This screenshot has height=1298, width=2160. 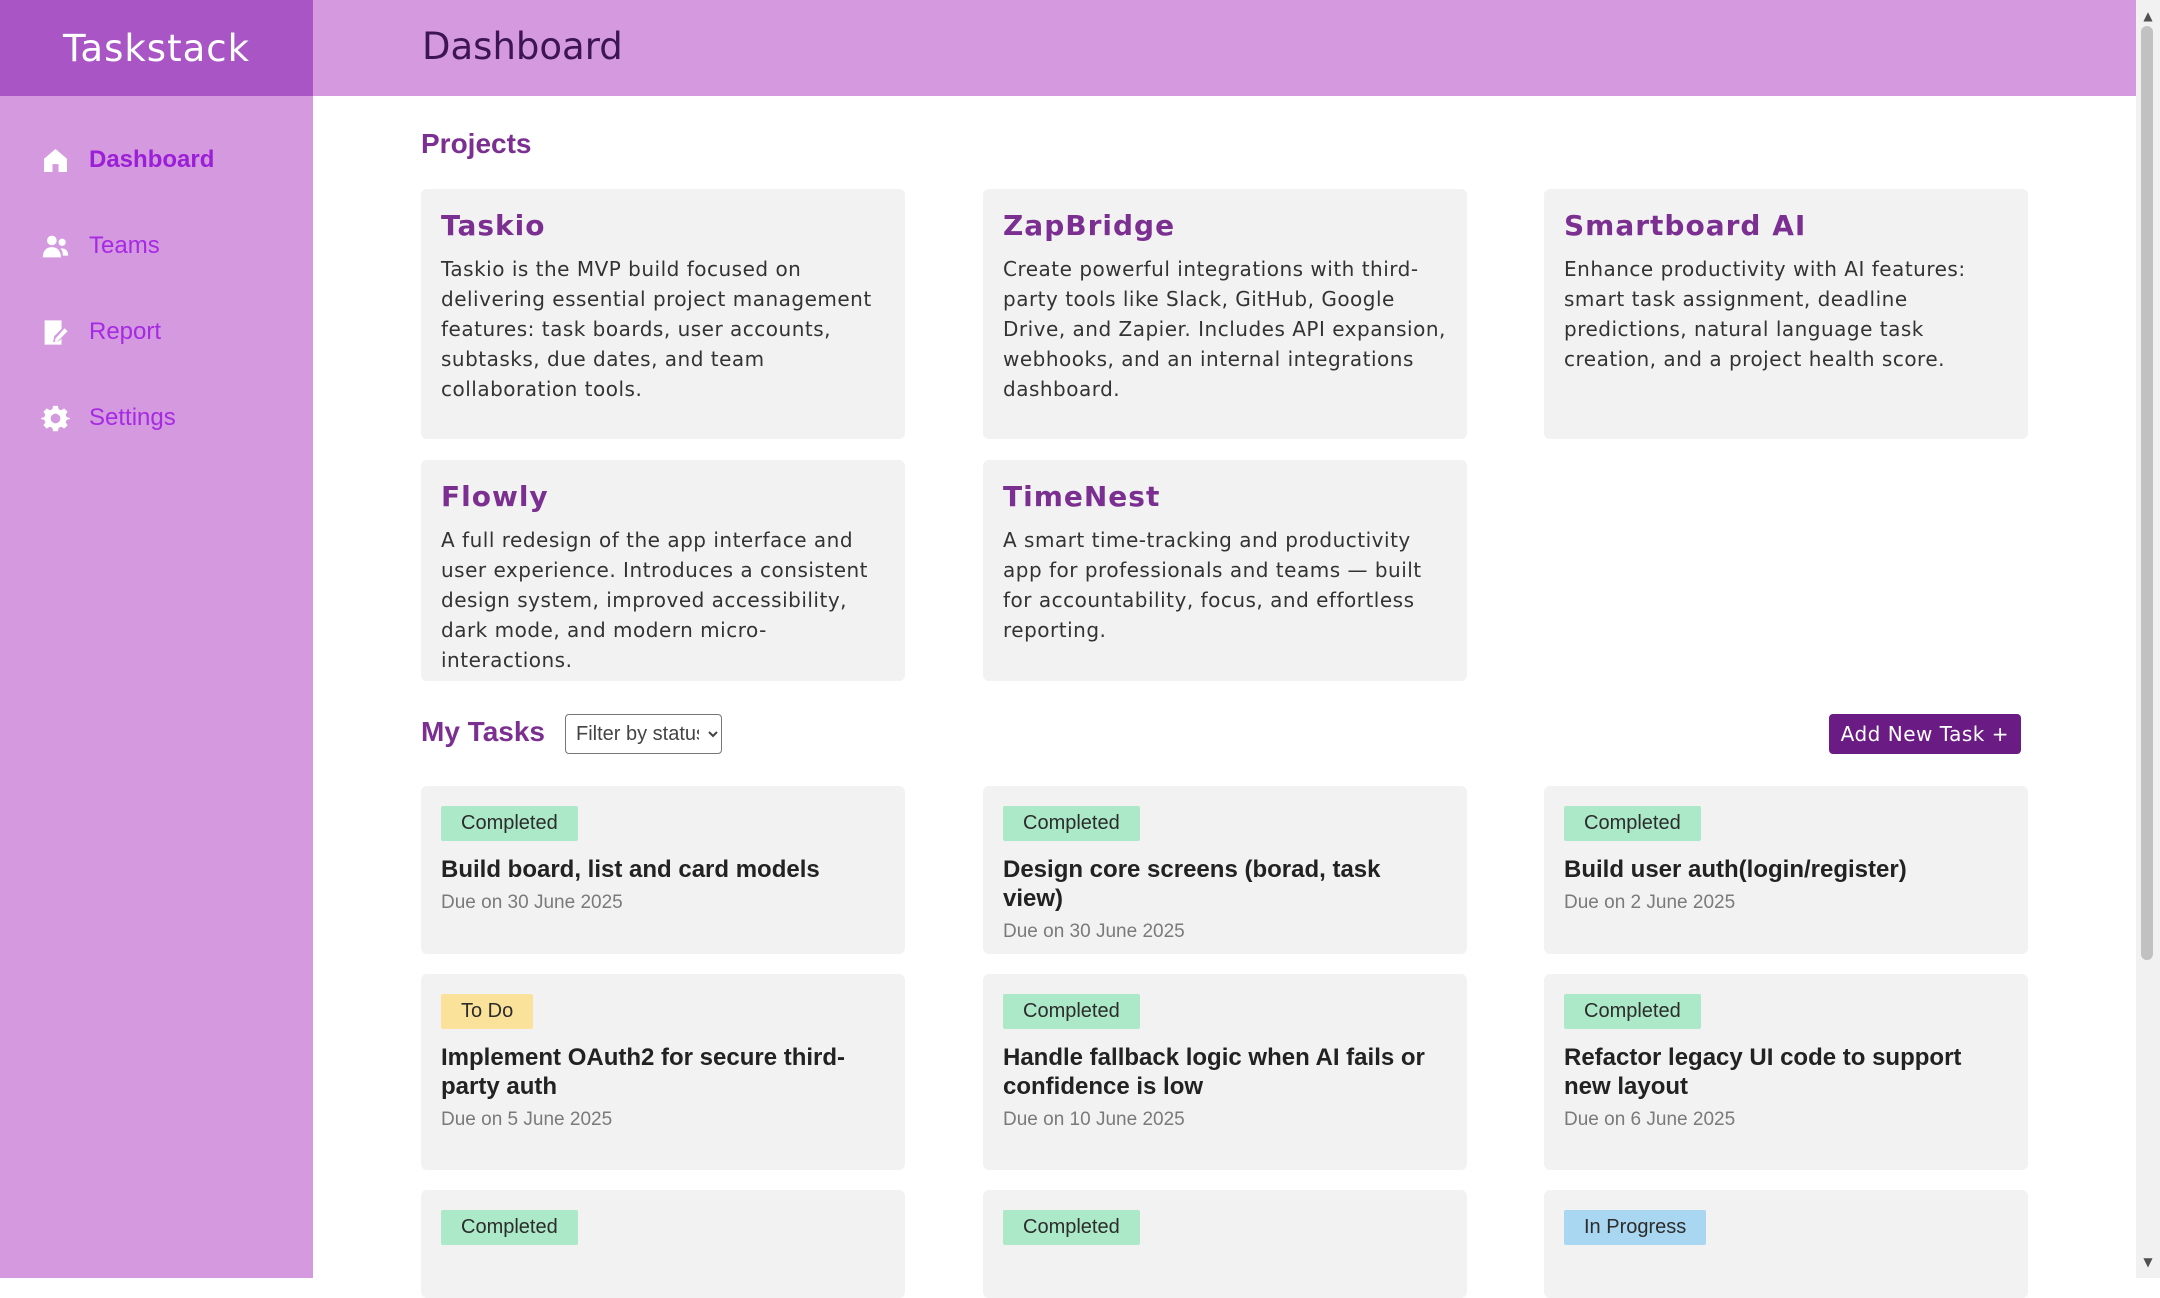 I want to click on scrollbar: ▲ ▼, so click(x=2148, y=639).